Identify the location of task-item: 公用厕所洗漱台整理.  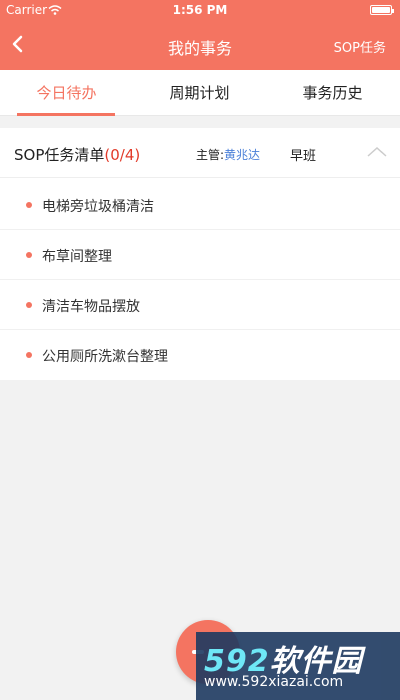
(200, 355).